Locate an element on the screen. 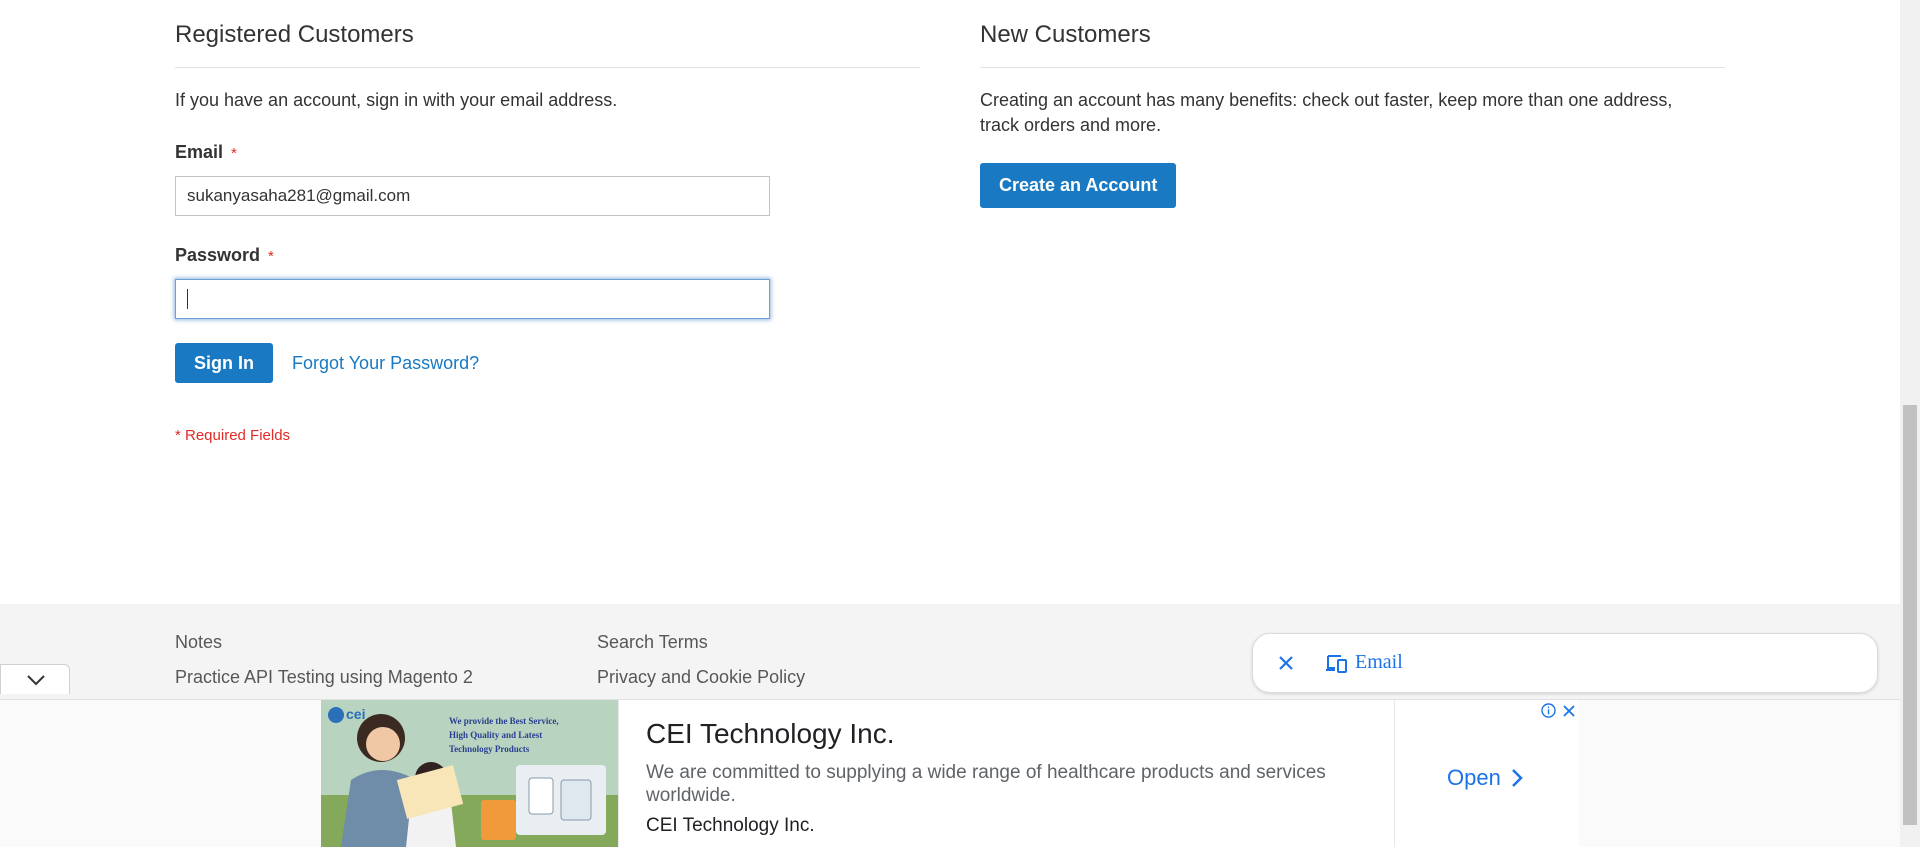 The height and width of the screenshot is (847, 1920). email-field is located at coordinates (472, 196).